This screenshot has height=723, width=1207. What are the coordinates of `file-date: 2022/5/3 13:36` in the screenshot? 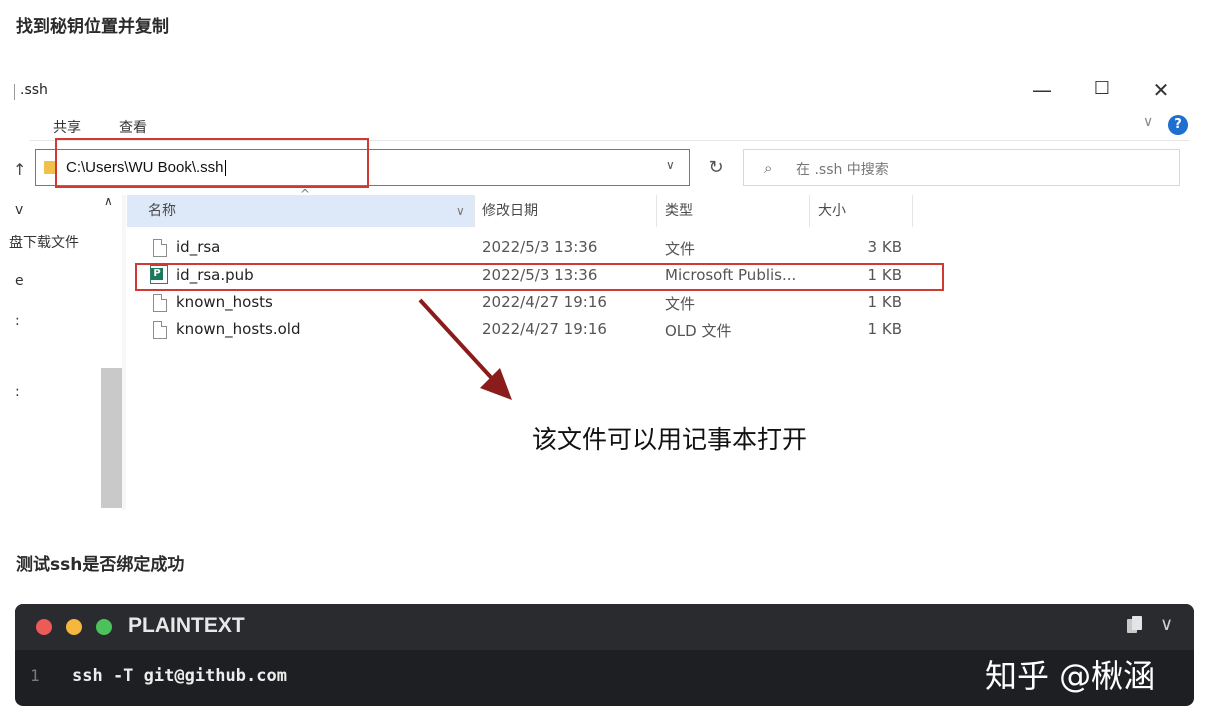 It's located at (540, 247).